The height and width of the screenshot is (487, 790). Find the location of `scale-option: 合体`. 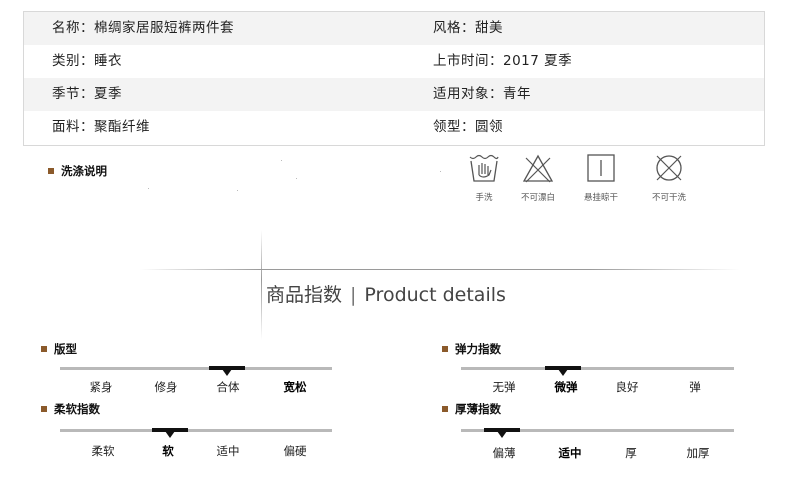

scale-option: 合体 is located at coordinates (228, 387).